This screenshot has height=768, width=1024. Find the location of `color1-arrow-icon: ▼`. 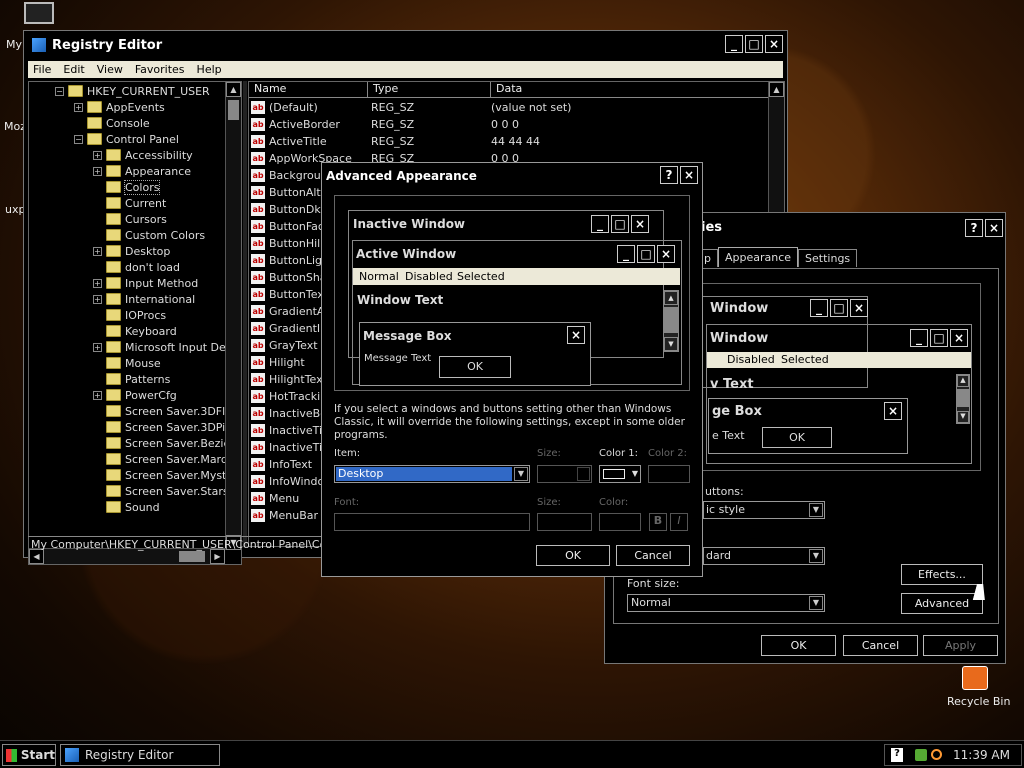

color1-arrow-icon: ▼ is located at coordinates (635, 473).